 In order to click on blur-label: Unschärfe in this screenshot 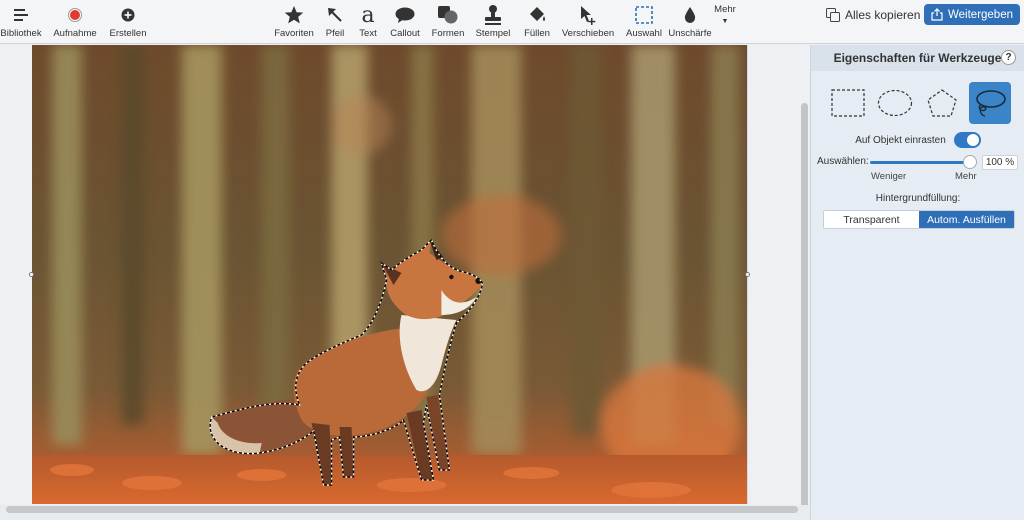, I will do `click(690, 33)`.